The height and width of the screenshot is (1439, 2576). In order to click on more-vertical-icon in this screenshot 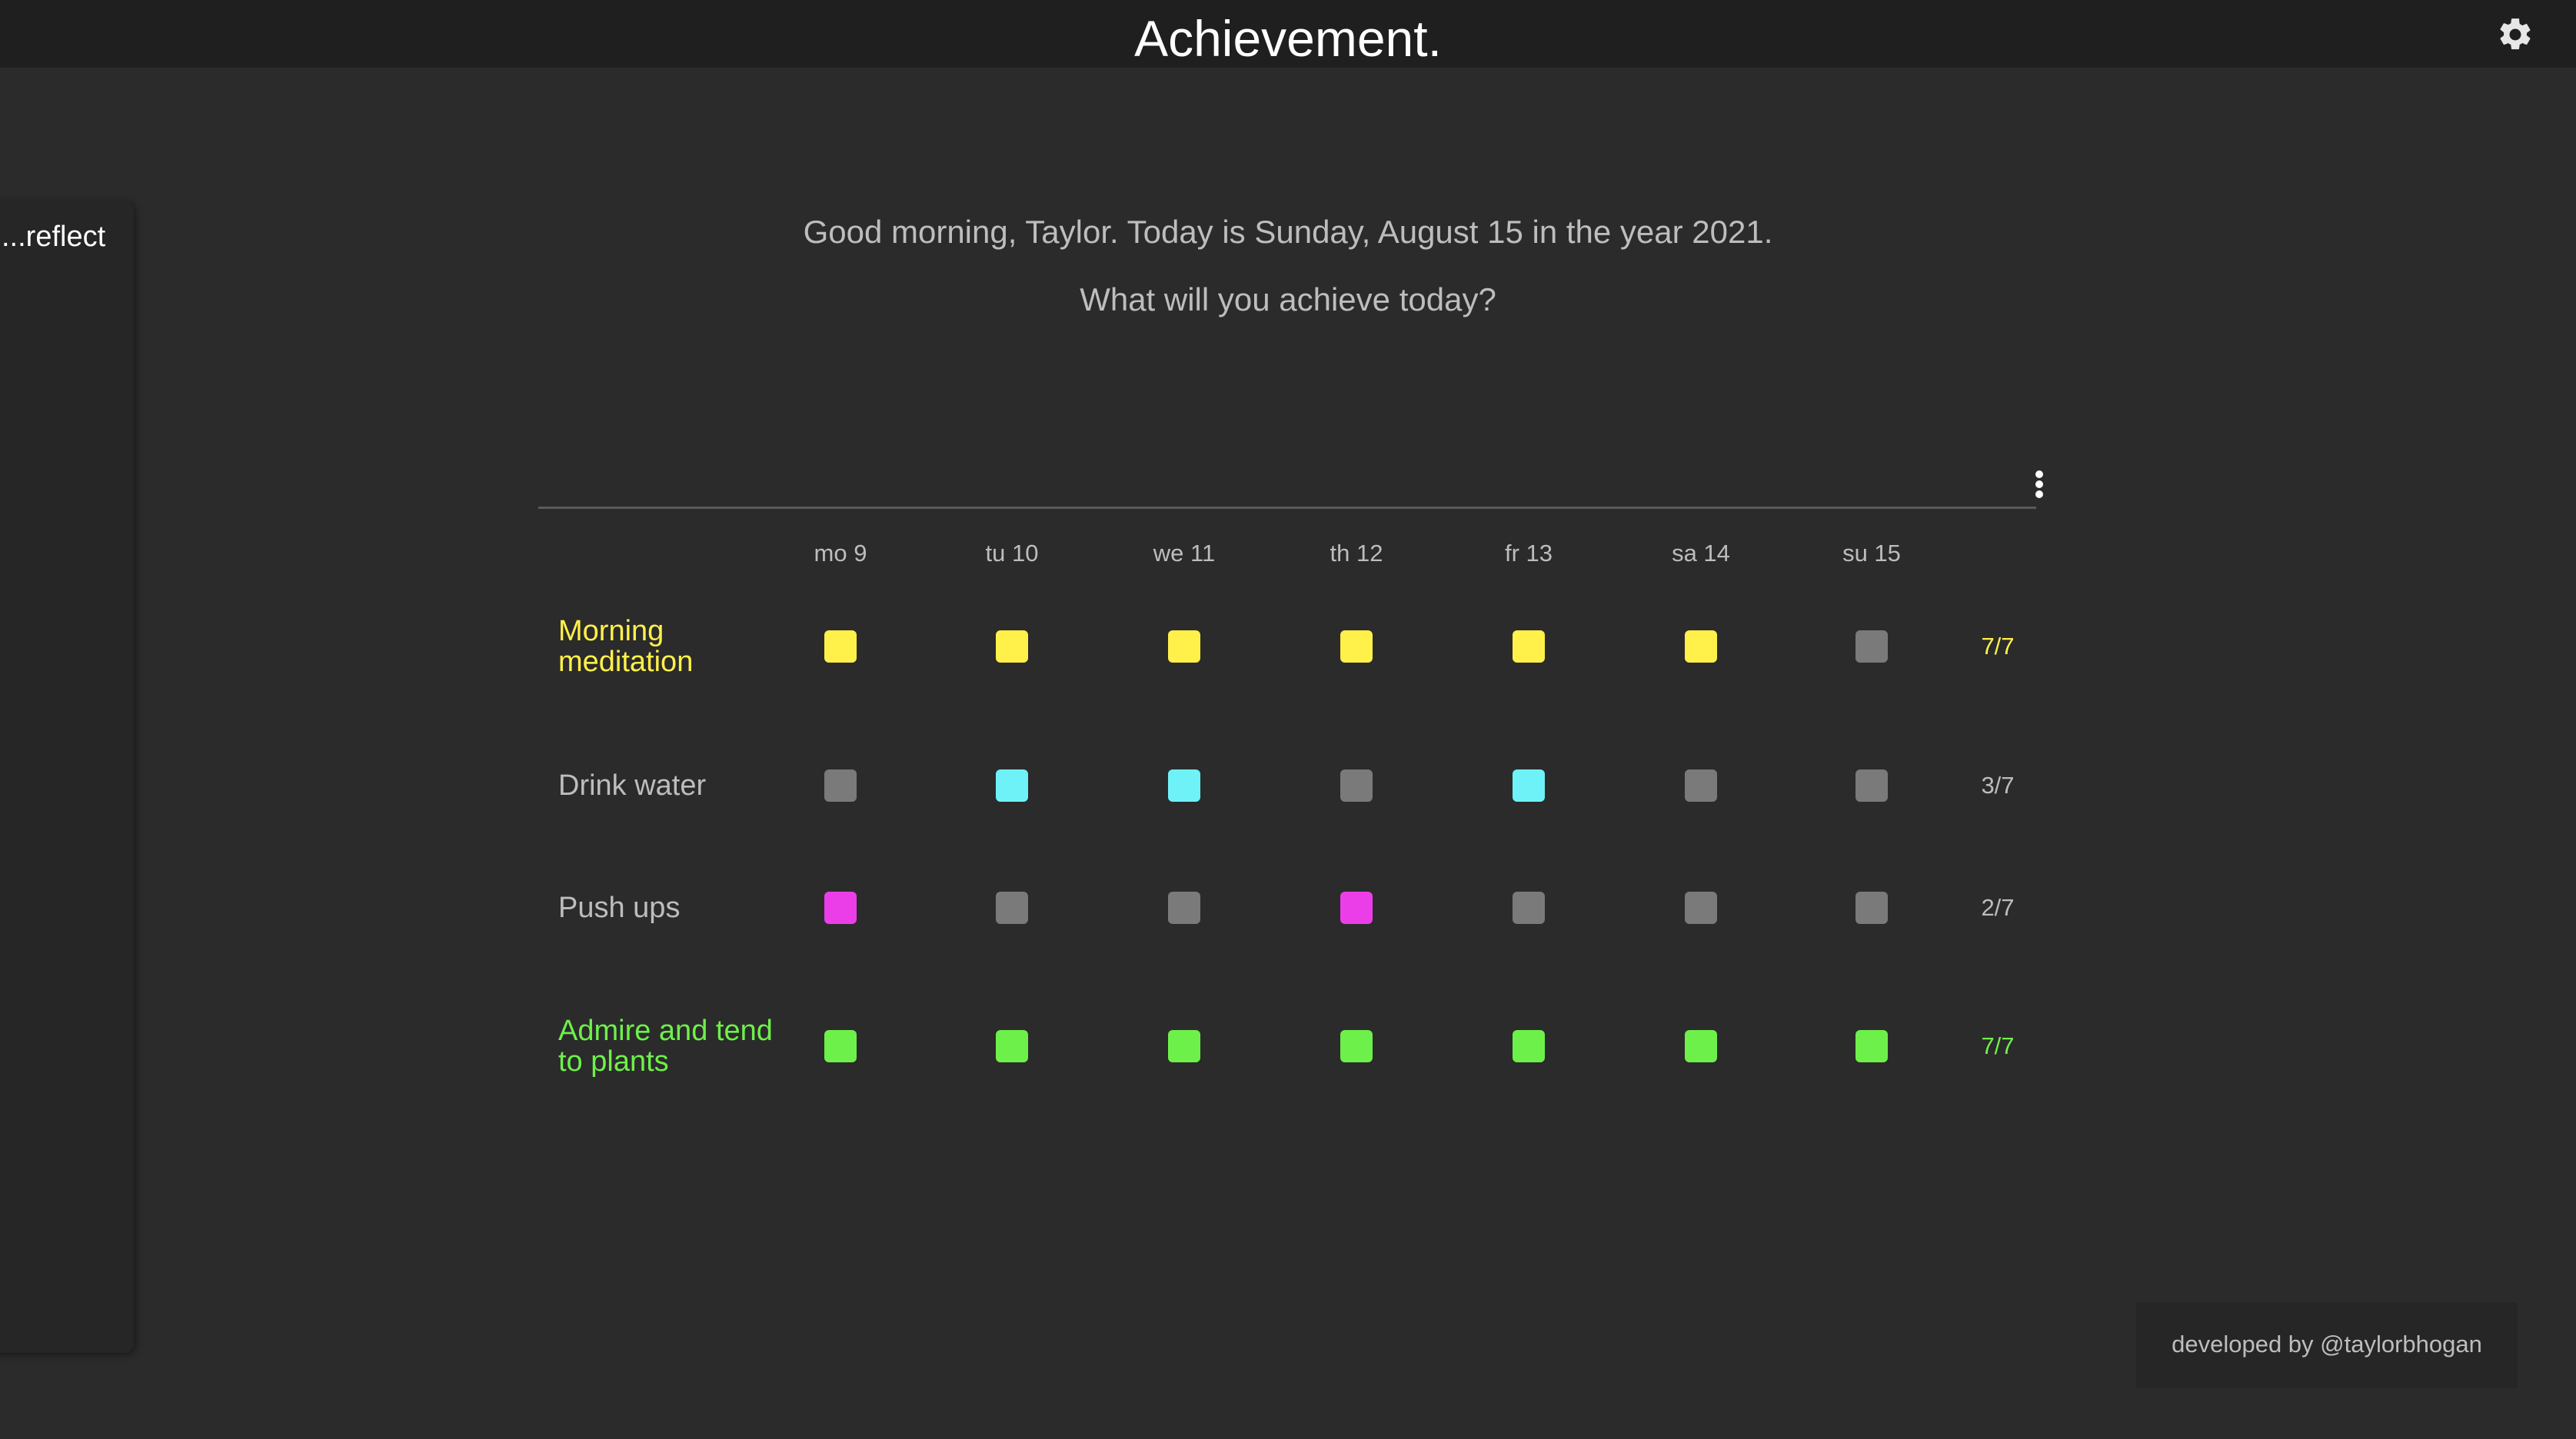, I will do `click(2039, 484)`.